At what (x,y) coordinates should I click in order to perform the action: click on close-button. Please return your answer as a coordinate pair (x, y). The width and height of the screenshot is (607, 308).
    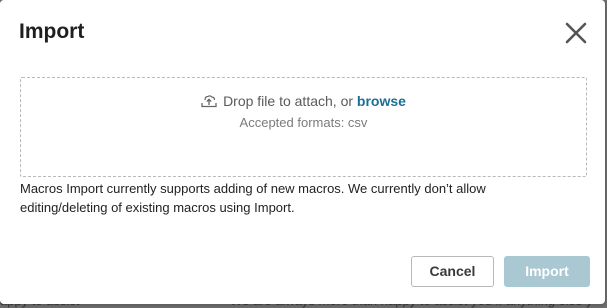
    Looking at the image, I should click on (576, 33).